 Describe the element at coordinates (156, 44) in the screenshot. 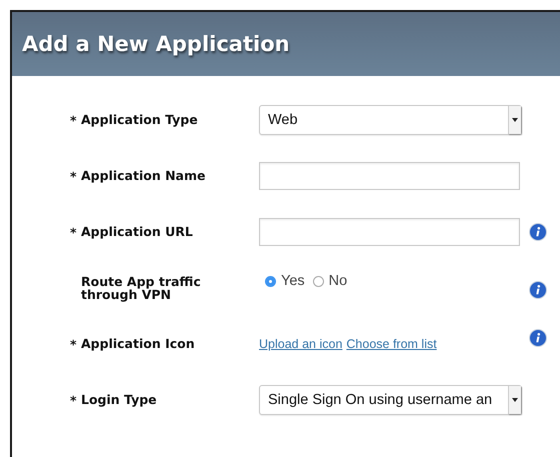

I see `dialog-title: Add a New Application` at that location.